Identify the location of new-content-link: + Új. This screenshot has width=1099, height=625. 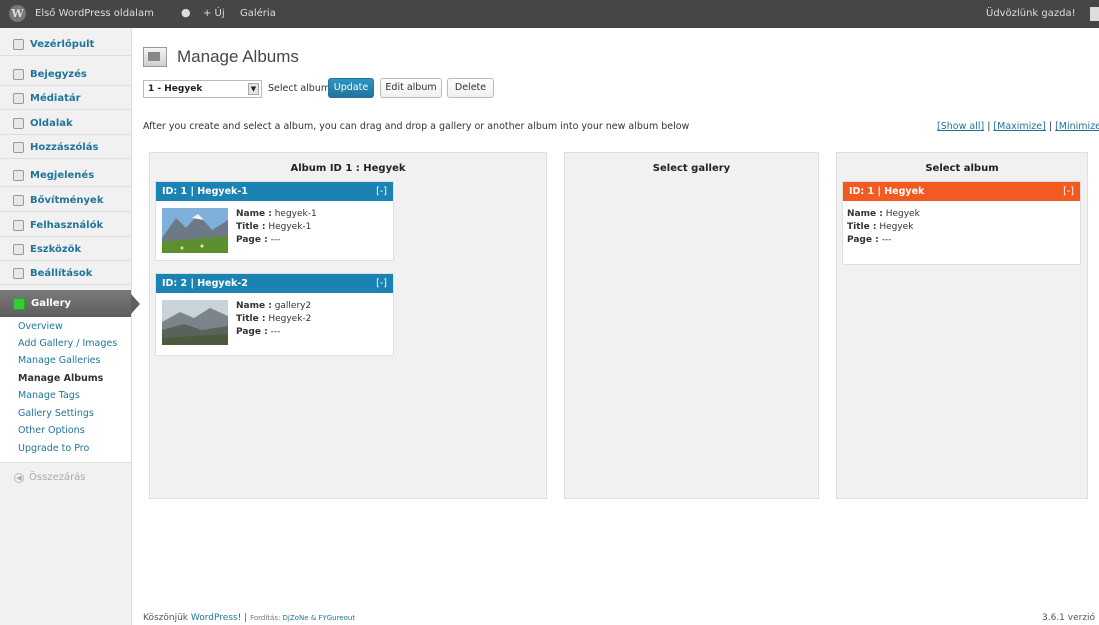
(214, 13).